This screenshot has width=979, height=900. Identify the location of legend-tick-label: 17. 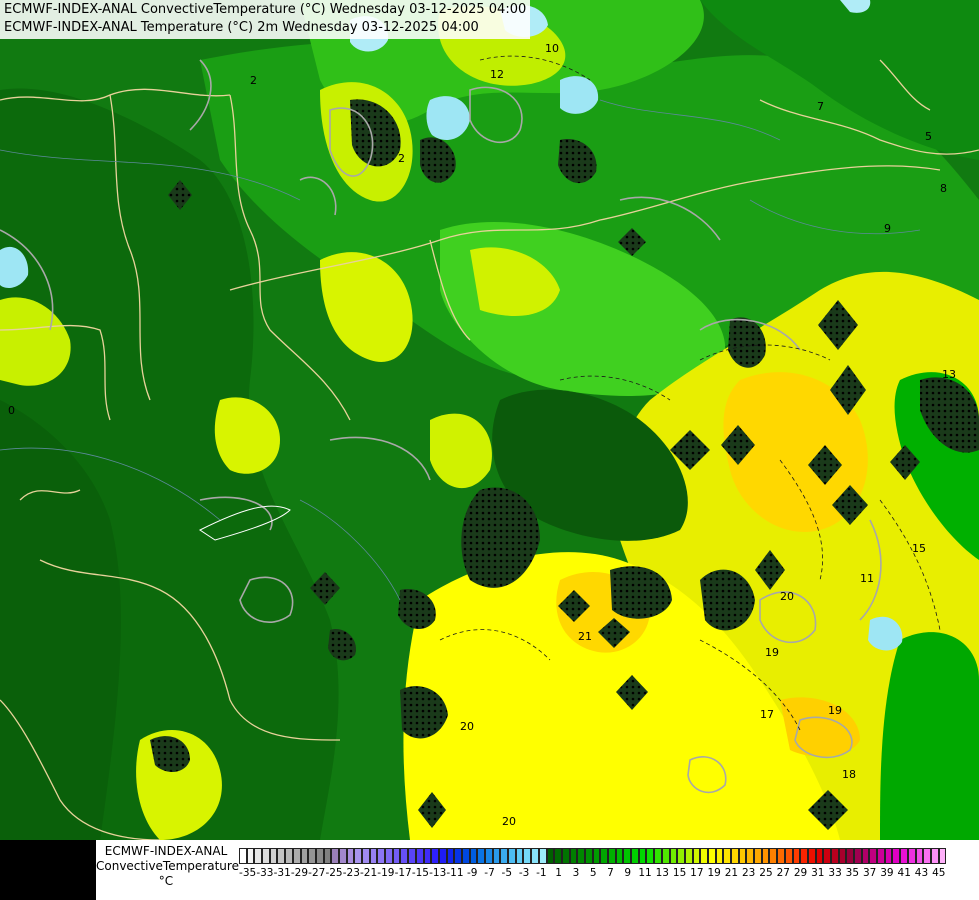
(697, 873).